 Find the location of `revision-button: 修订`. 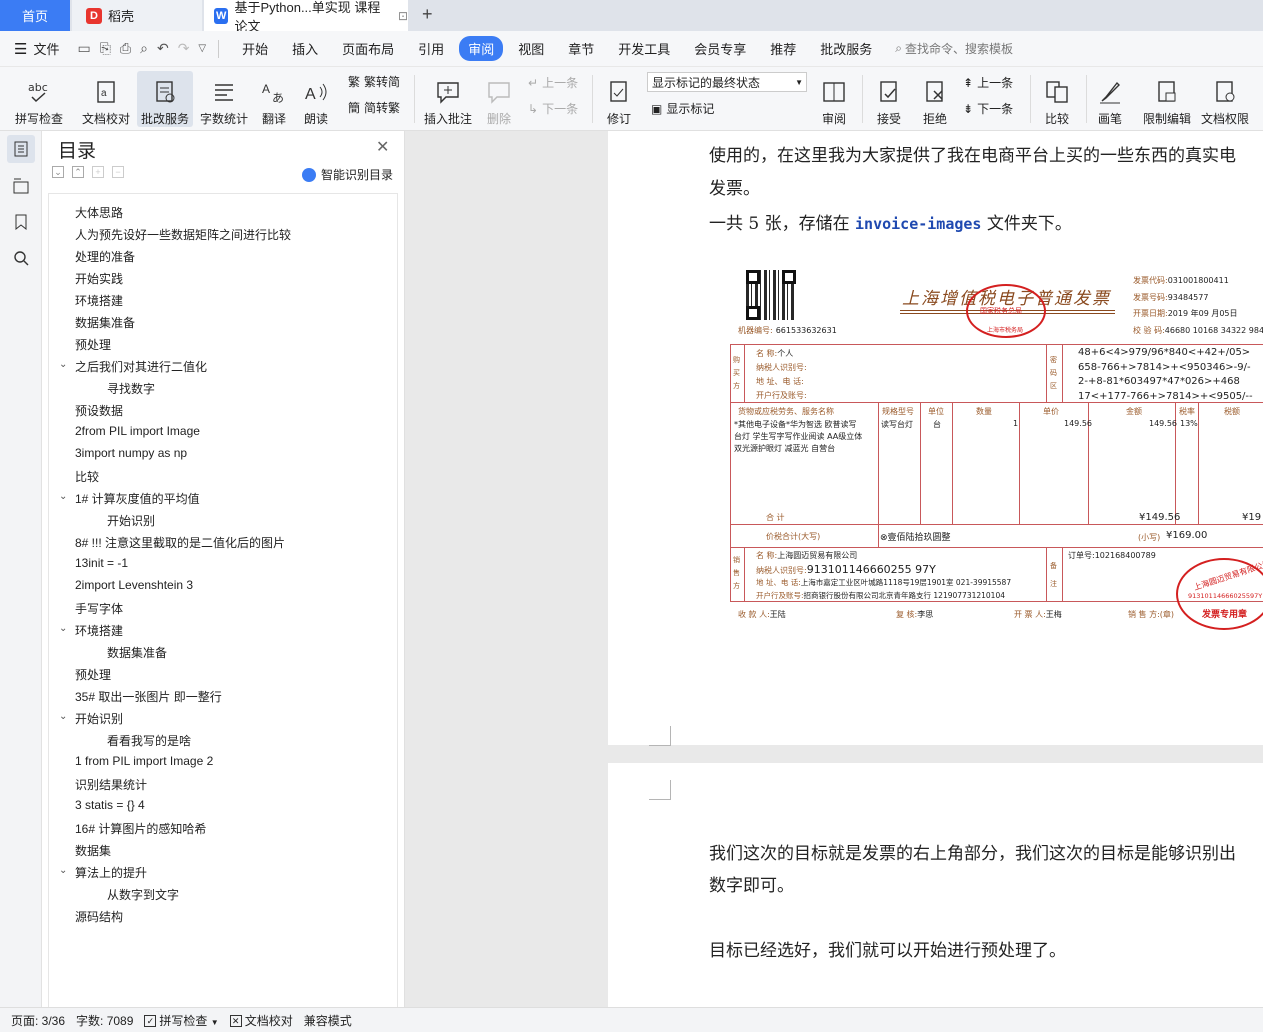

revision-button: 修订 is located at coordinates (619, 99).